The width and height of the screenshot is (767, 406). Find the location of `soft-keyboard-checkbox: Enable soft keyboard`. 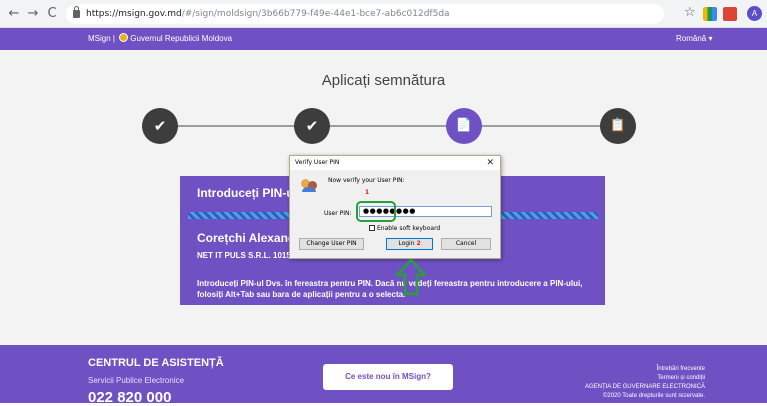

soft-keyboard-checkbox: Enable soft keyboard is located at coordinates (404, 228).